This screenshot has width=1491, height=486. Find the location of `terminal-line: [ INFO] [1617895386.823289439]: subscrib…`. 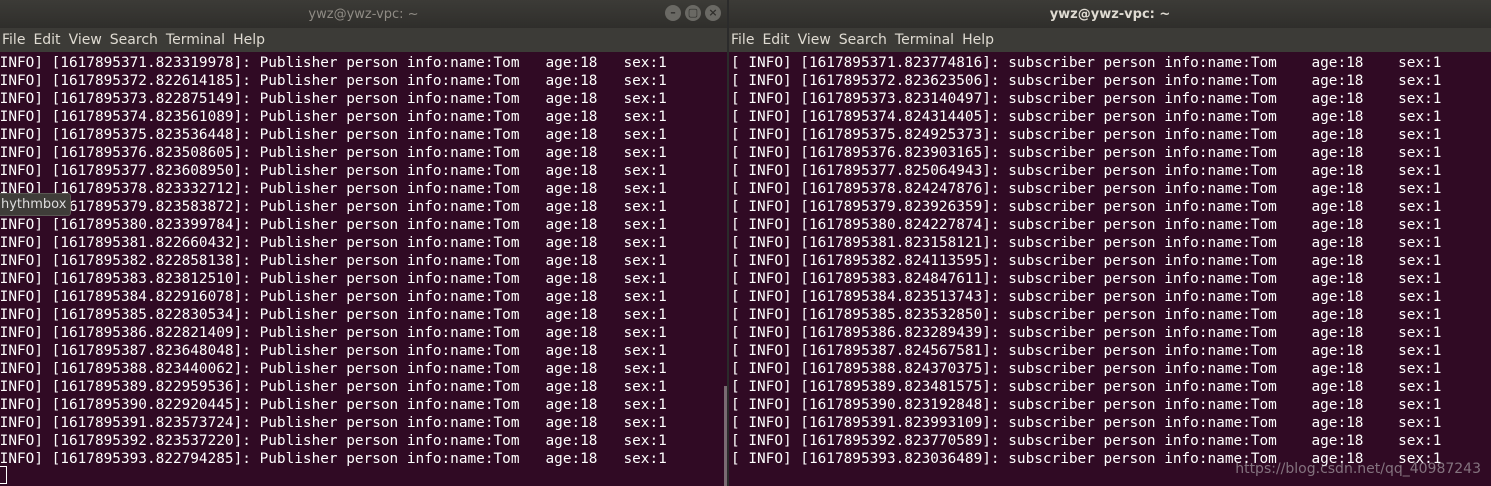

terminal-line: [ INFO] [1617895386.823289439]: subscrib… is located at coordinates (1086, 333).